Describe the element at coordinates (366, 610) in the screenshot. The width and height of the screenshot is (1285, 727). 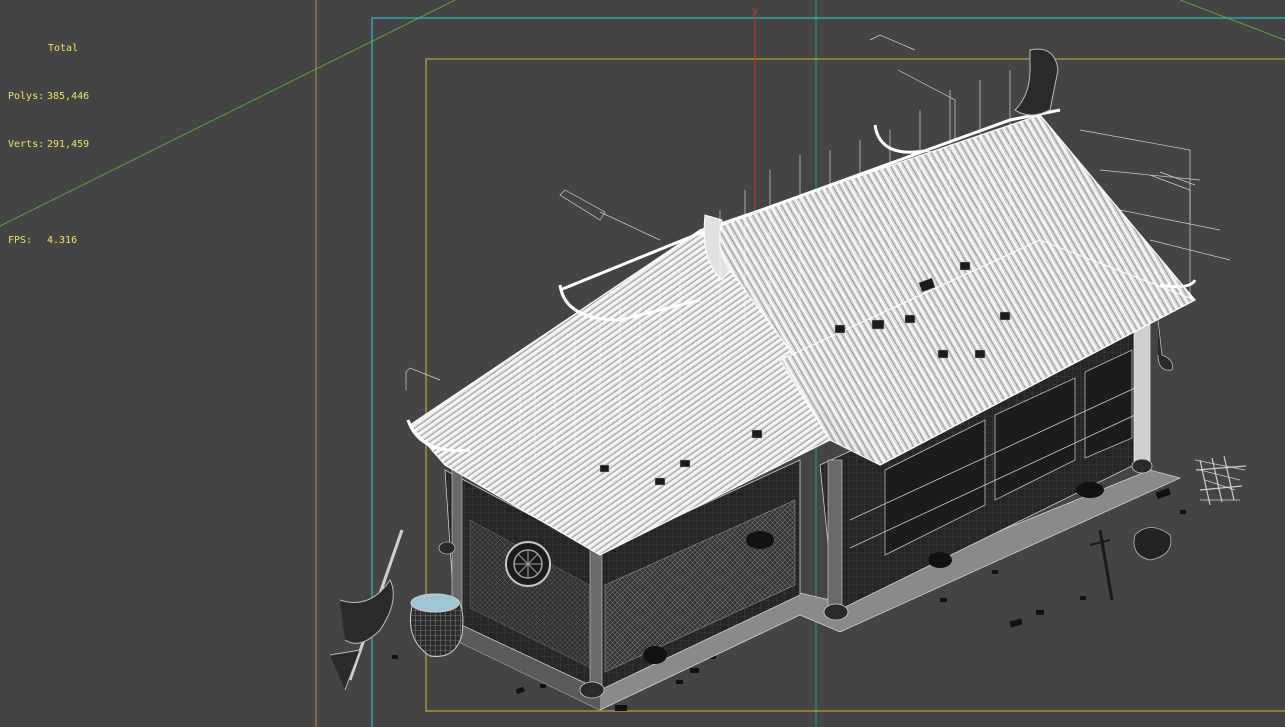
I see `leaning-spear` at that location.